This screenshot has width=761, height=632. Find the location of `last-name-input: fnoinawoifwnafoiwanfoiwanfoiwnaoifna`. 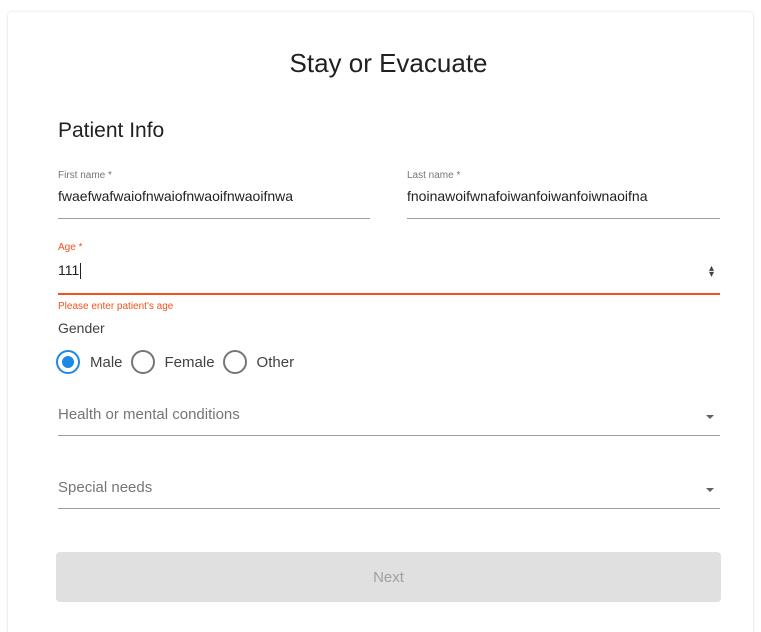

last-name-input: fnoinawoifwnafoiwanfoiwanfoiwnaoifna is located at coordinates (563, 196).